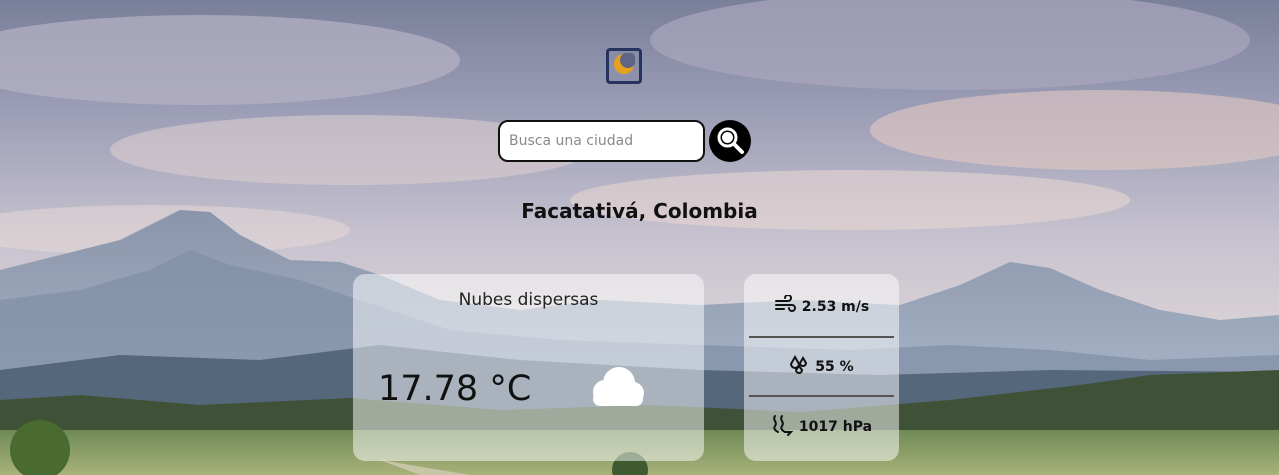 Image resolution: width=1279 pixels, height=475 pixels. I want to click on city-title: Facatativá, Colombia, so click(639, 211).